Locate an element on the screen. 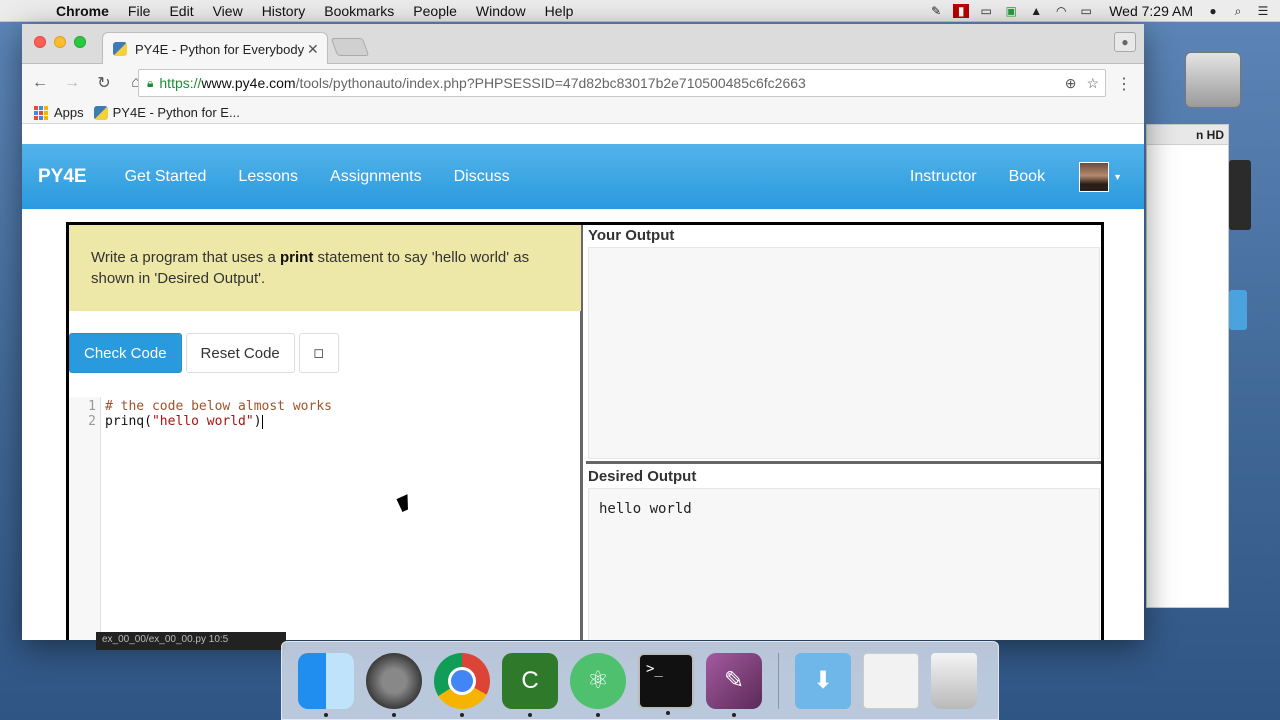 This screenshot has height=720, width=1280. instruction-keyword: print is located at coordinates (296, 257).